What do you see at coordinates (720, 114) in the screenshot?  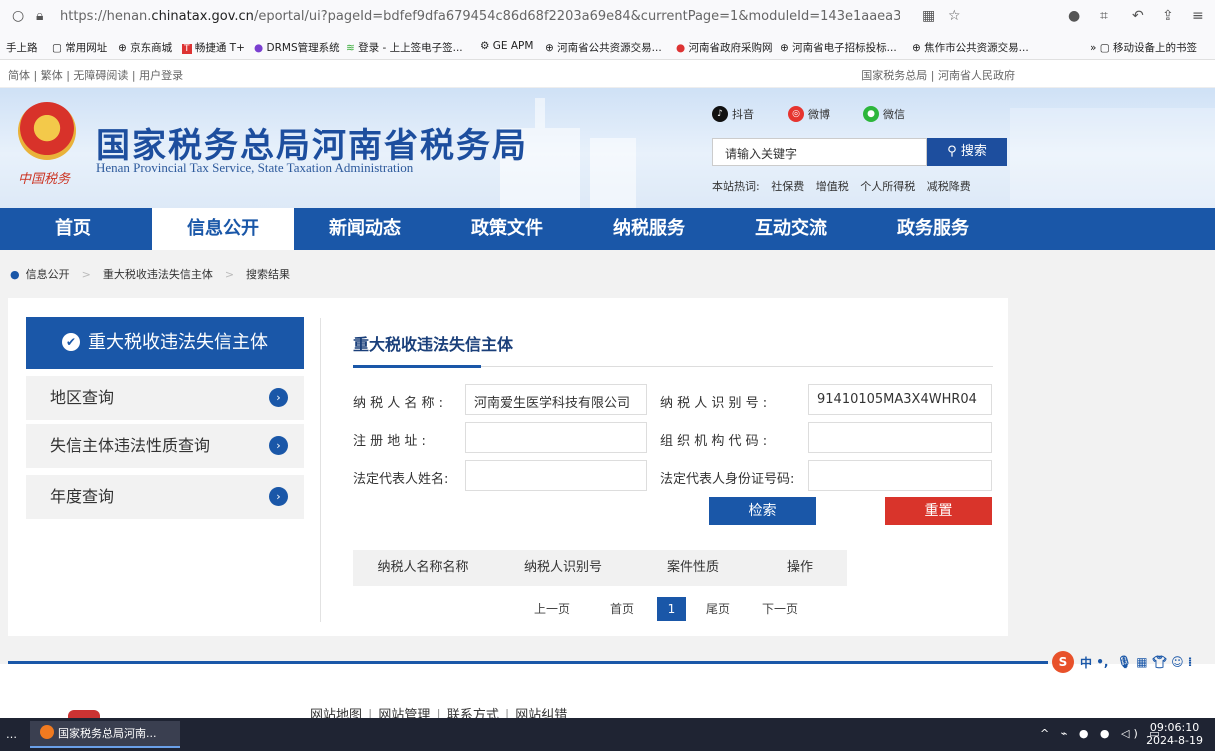 I see `douyin-icon: ♪` at bounding box center [720, 114].